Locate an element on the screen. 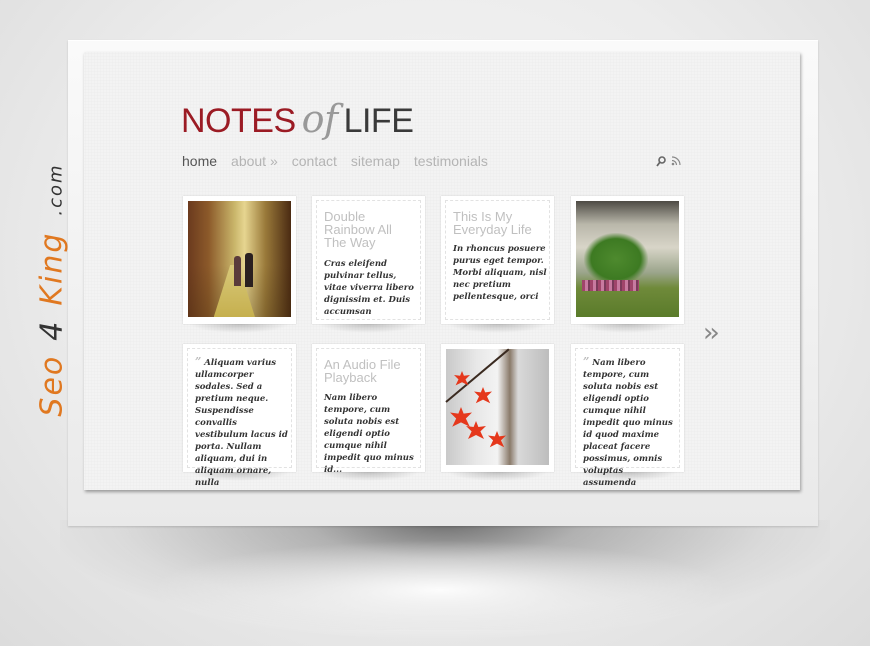 The height and width of the screenshot is (646, 870). nav-sitemap: sitemap is located at coordinates (375, 161).